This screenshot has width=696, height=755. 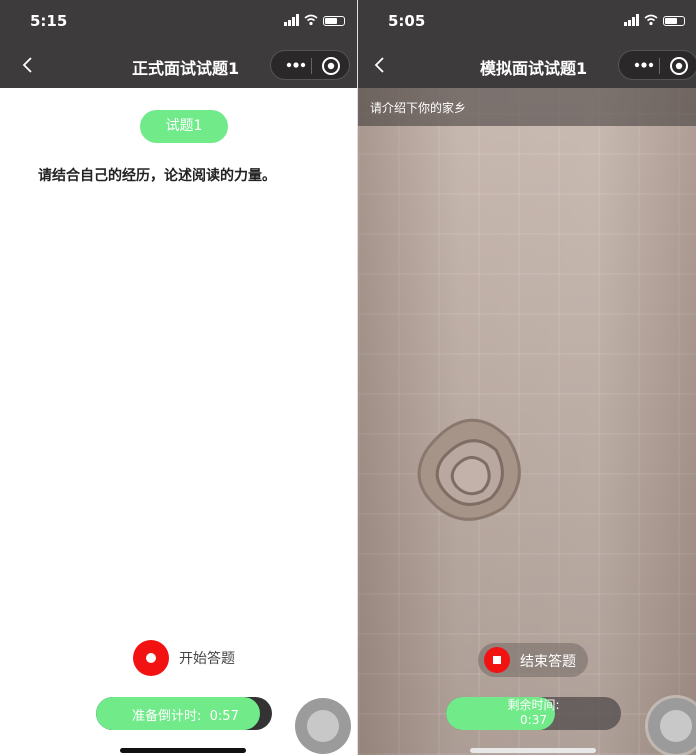 I want to click on stop-button-circle, so click(x=497, y=660).